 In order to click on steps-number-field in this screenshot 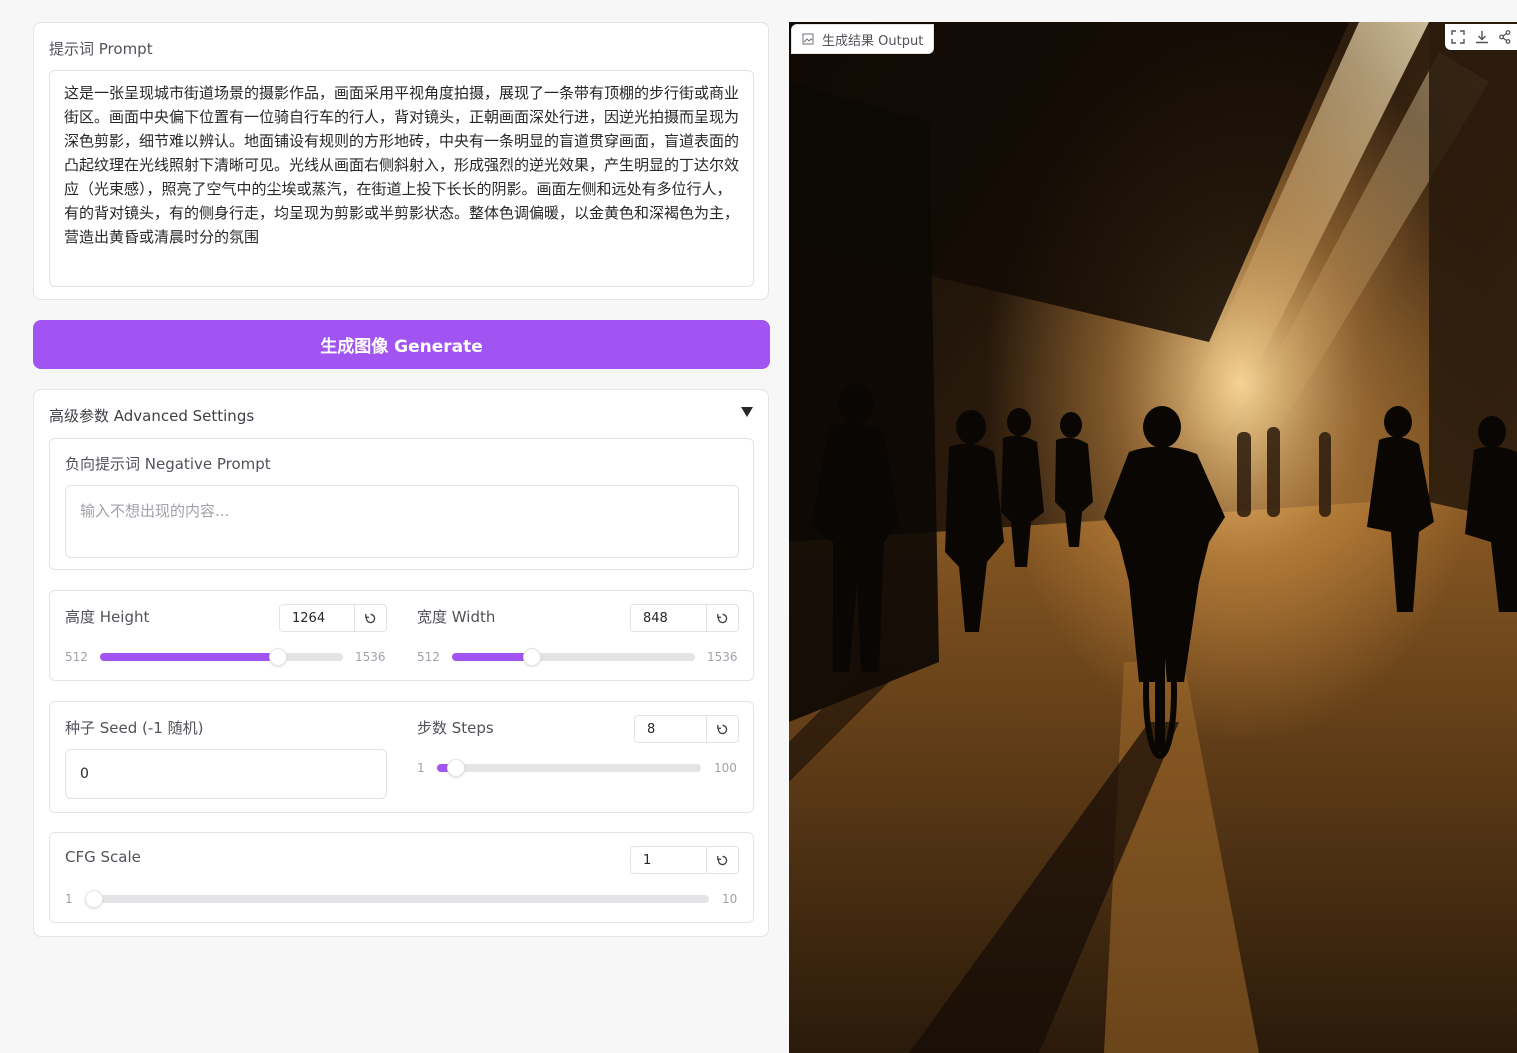, I will do `click(686, 729)`.